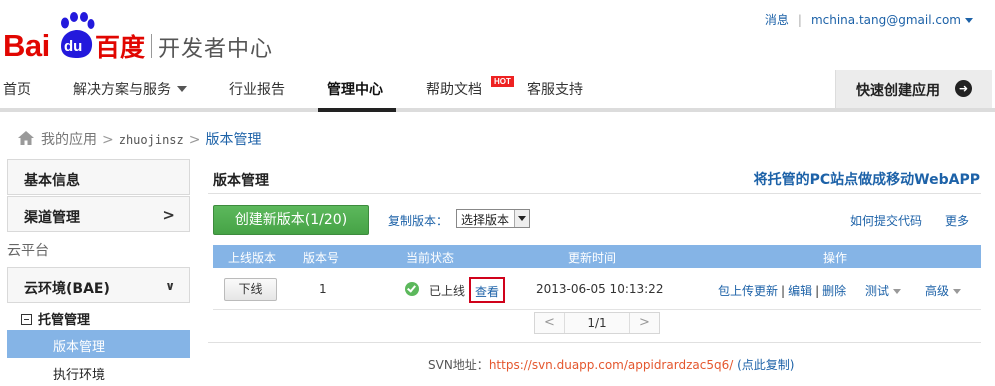 The image size is (995, 386). I want to click on nav-solutions: 解决方案与服务, so click(130, 89).